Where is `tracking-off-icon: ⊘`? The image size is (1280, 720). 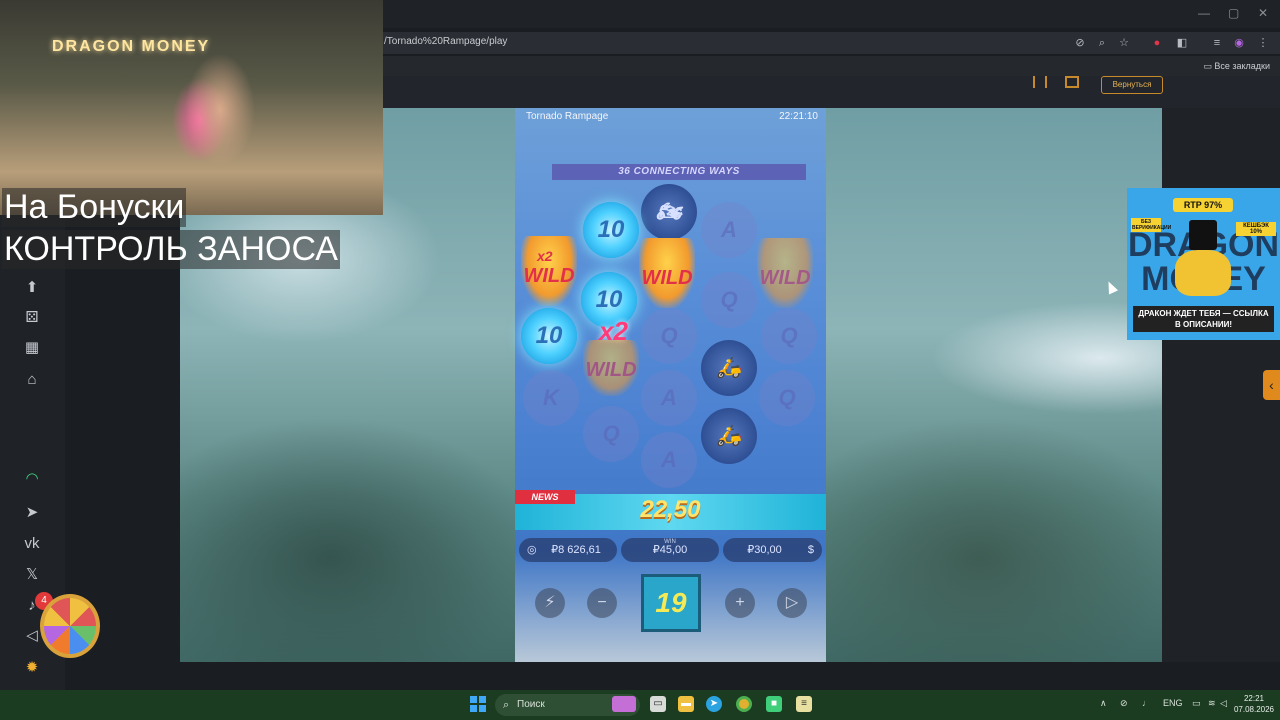
tracking-off-icon: ⊘ is located at coordinates (1080, 43).